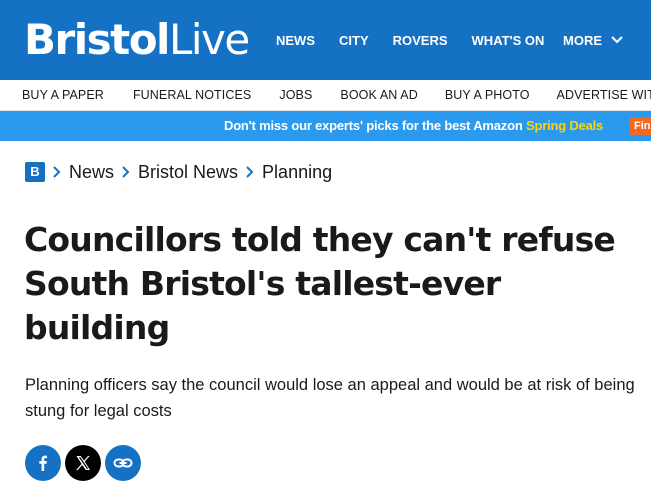 The width and height of the screenshot is (651, 493). What do you see at coordinates (295, 40) in the screenshot?
I see `nav-news: NEWS` at bounding box center [295, 40].